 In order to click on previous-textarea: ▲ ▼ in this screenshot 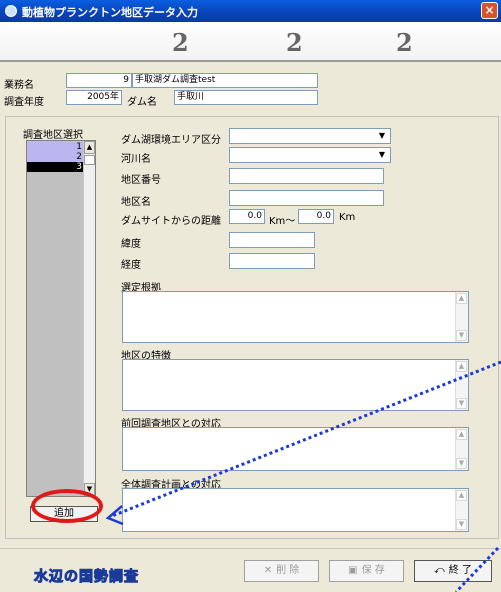, I will do `click(295, 449)`.